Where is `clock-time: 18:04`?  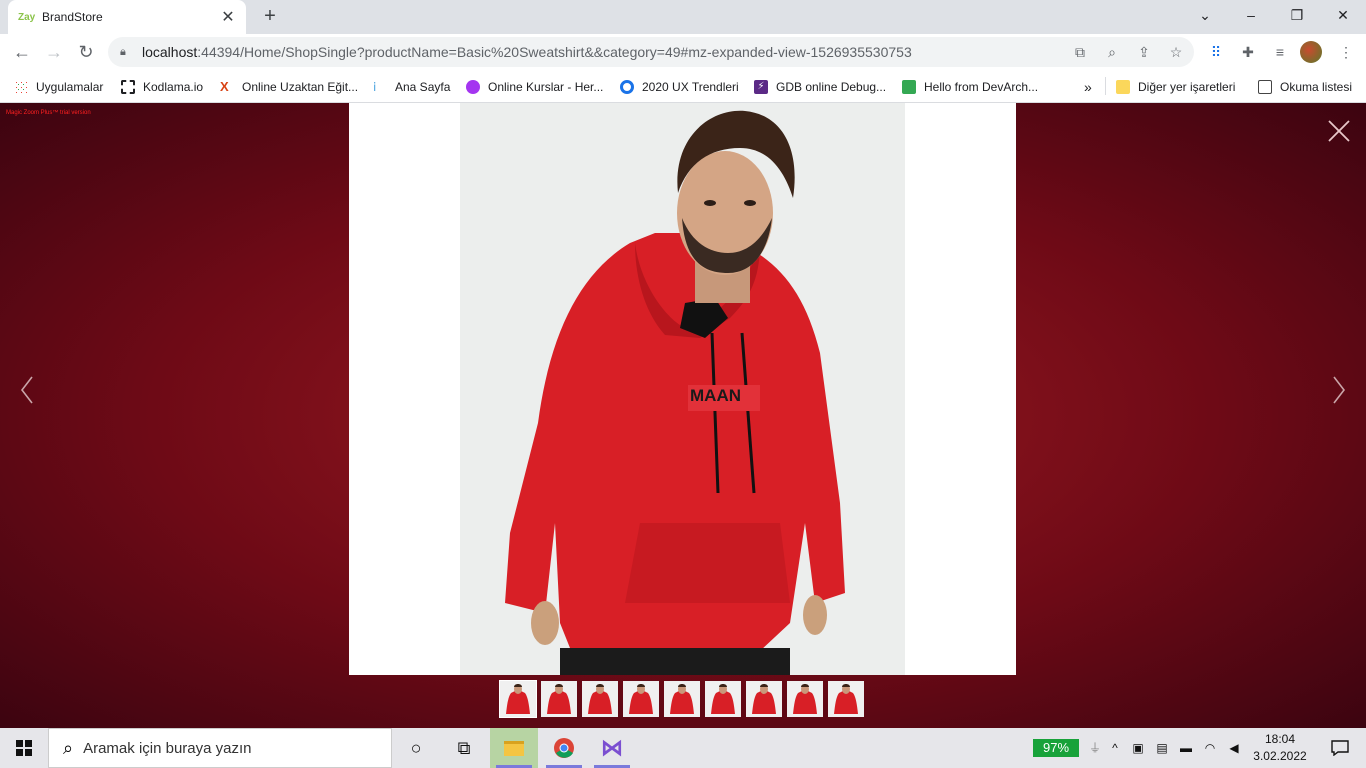
clock-time: 18:04 is located at coordinates (1280, 739).